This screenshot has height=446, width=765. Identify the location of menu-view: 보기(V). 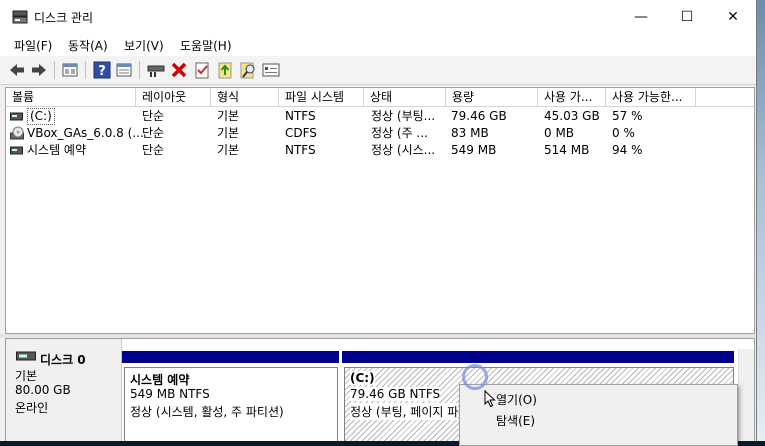
(144, 45).